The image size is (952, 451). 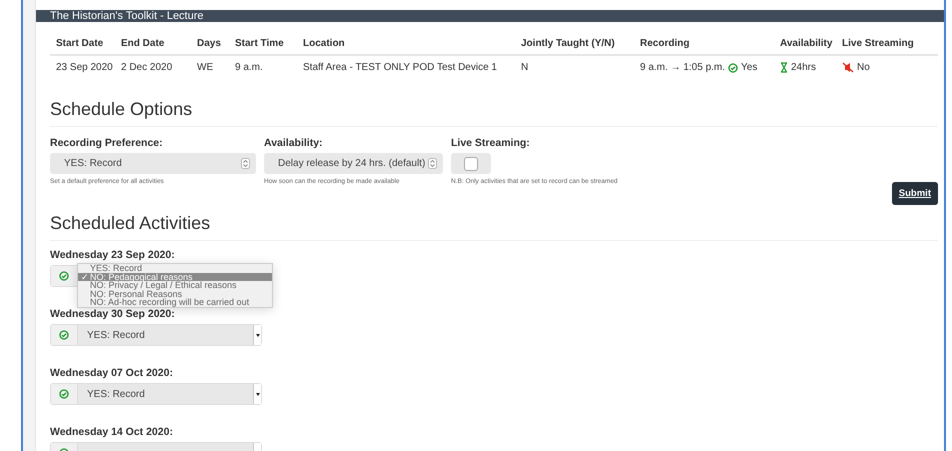 I want to click on table-cell: 9 a.m. → 1:05 p.m., so click(x=683, y=67).